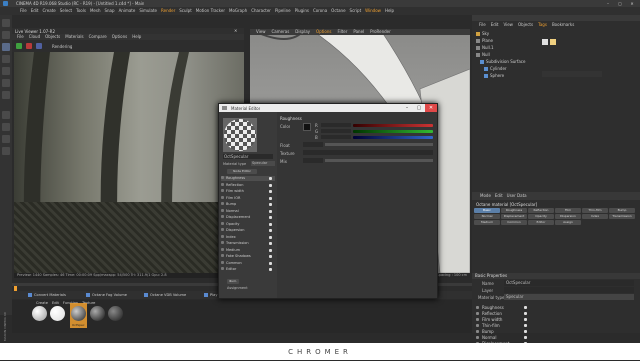 Image resolution: width=640 pixels, height=361 pixels. What do you see at coordinates (307, 127) in the screenshot?
I see `color-swatch` at bounding box center [307, 127].